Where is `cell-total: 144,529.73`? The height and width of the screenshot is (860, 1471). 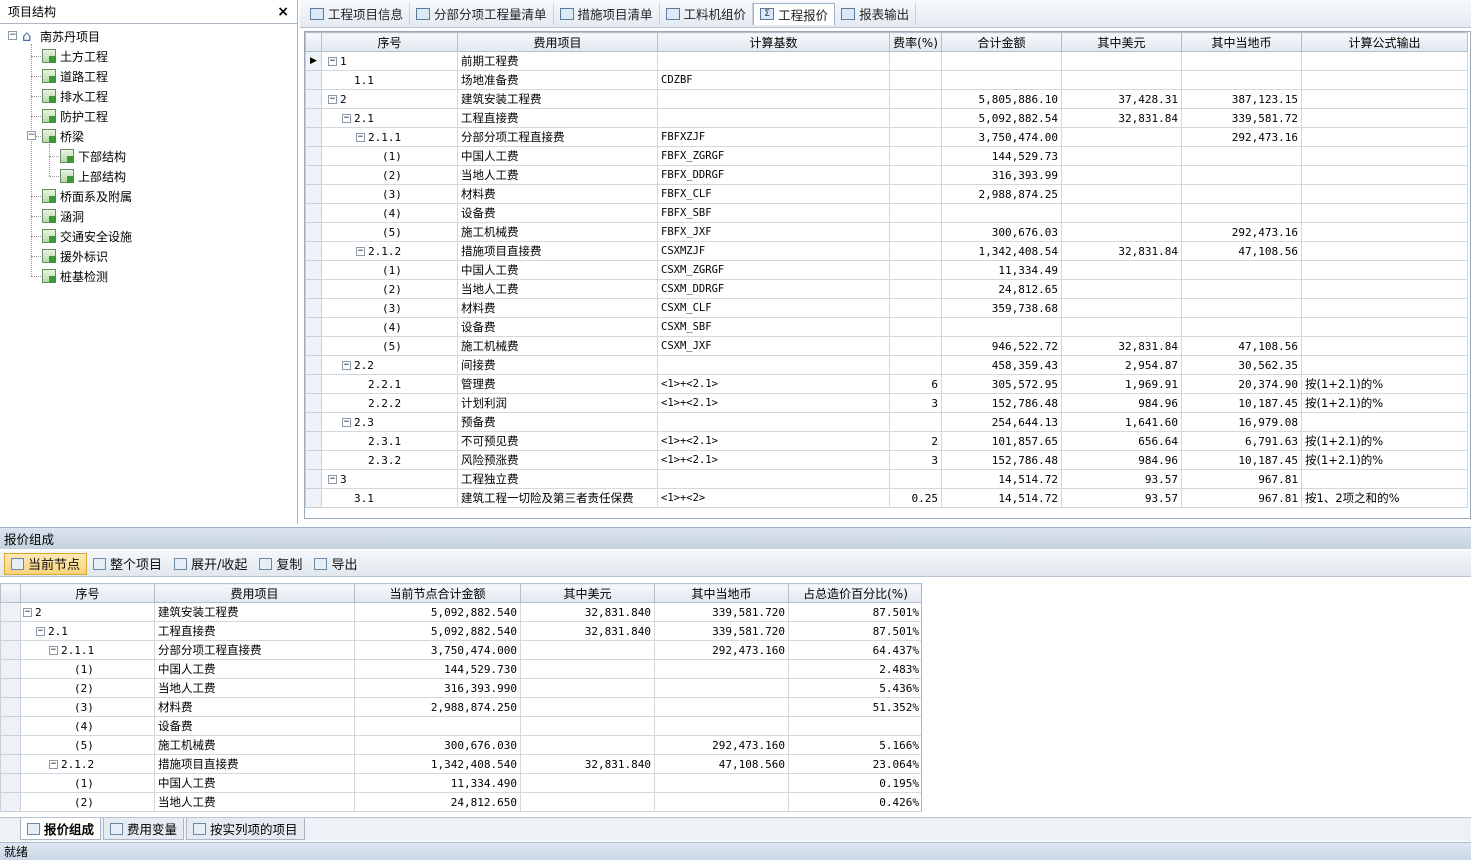 cell-total: 144,529.73 is located at coordinates (1001, 156).